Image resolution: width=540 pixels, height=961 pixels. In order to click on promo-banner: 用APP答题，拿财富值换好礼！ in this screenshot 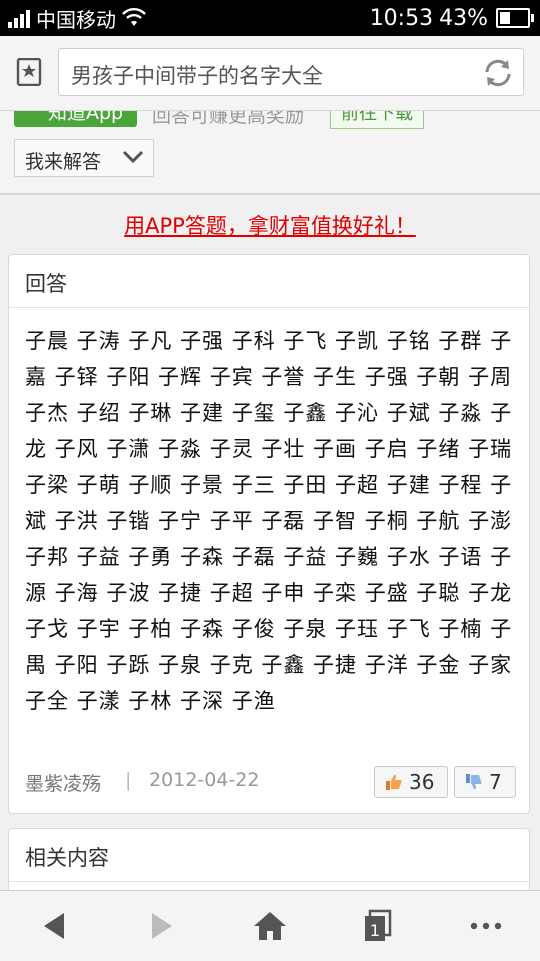, I will do `click(270, 225)`.